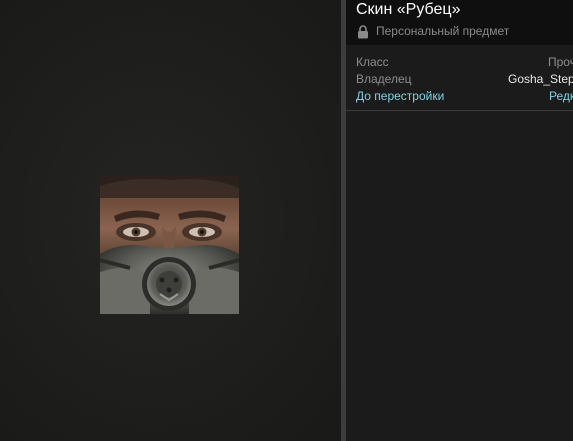  What do you see at coordinates (459, 63) in the screenshot?
I see `stat-row-class: Класс Проч` at bounding box center [459, 63].